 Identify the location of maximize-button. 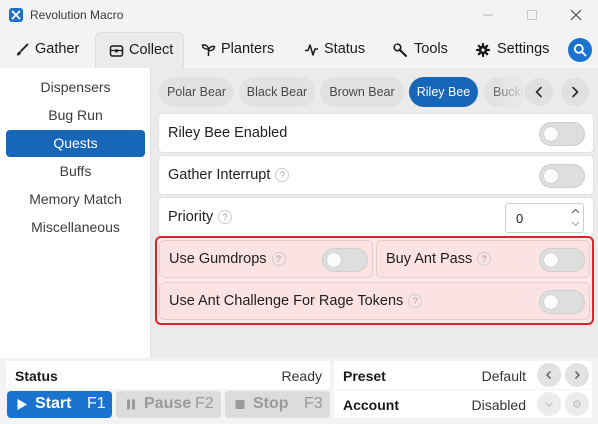
(532, 16).